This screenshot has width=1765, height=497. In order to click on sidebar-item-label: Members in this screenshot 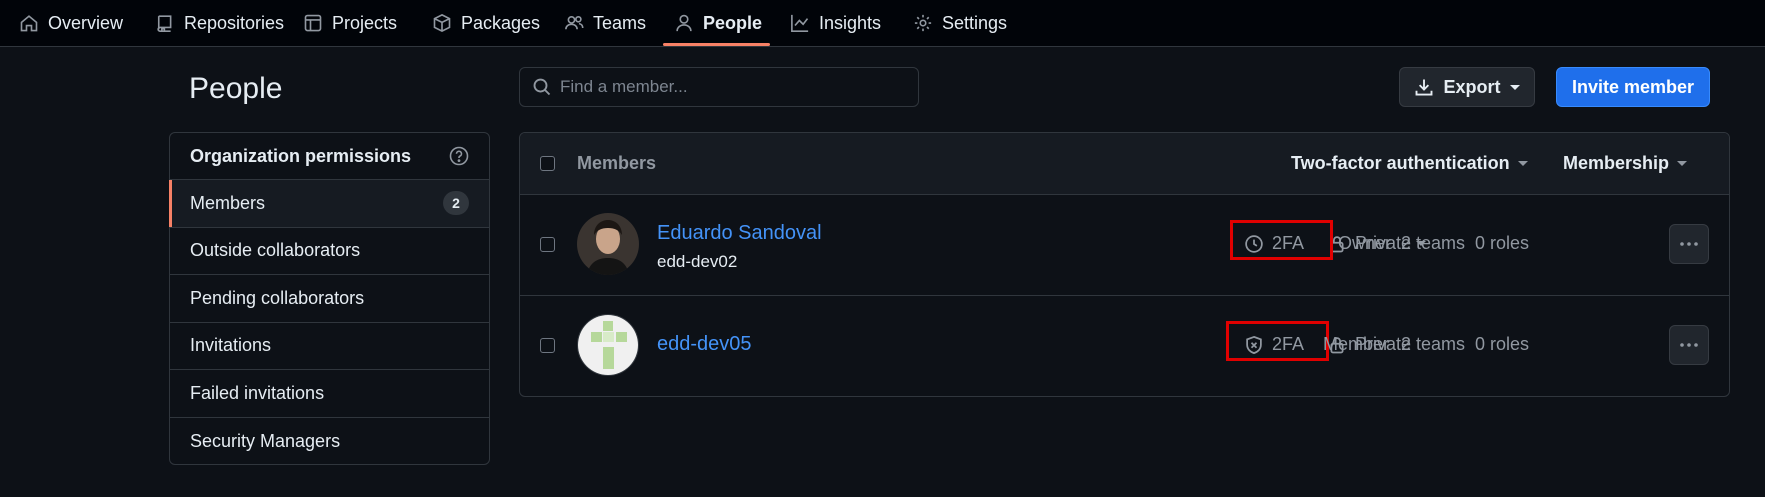, I will do `click(228, 202)`.